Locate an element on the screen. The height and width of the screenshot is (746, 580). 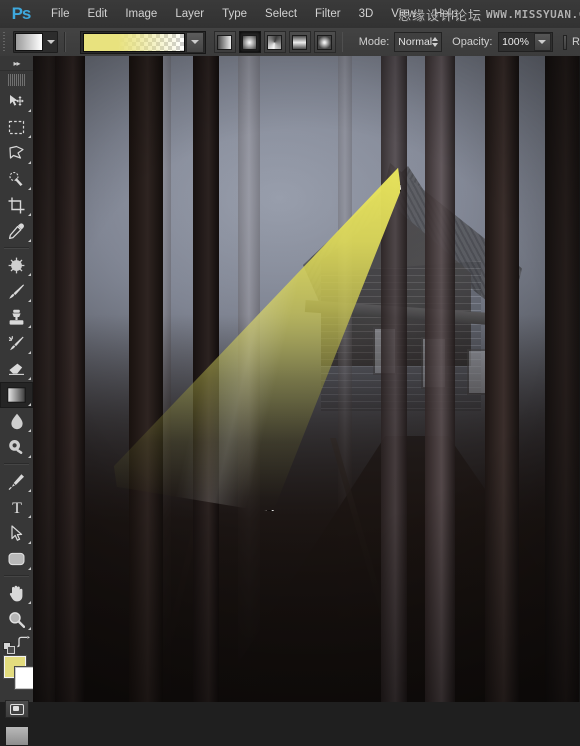
marquee-icon is located at coordinates (16, 127).